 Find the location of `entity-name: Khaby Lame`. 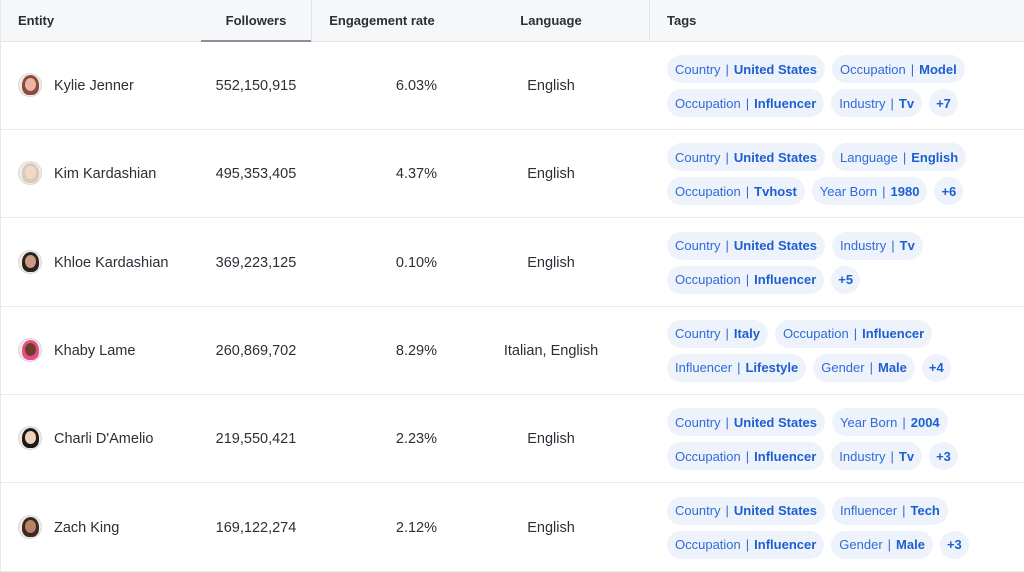

entity-name: Khaby Lame is located at coordinates (94, 351).